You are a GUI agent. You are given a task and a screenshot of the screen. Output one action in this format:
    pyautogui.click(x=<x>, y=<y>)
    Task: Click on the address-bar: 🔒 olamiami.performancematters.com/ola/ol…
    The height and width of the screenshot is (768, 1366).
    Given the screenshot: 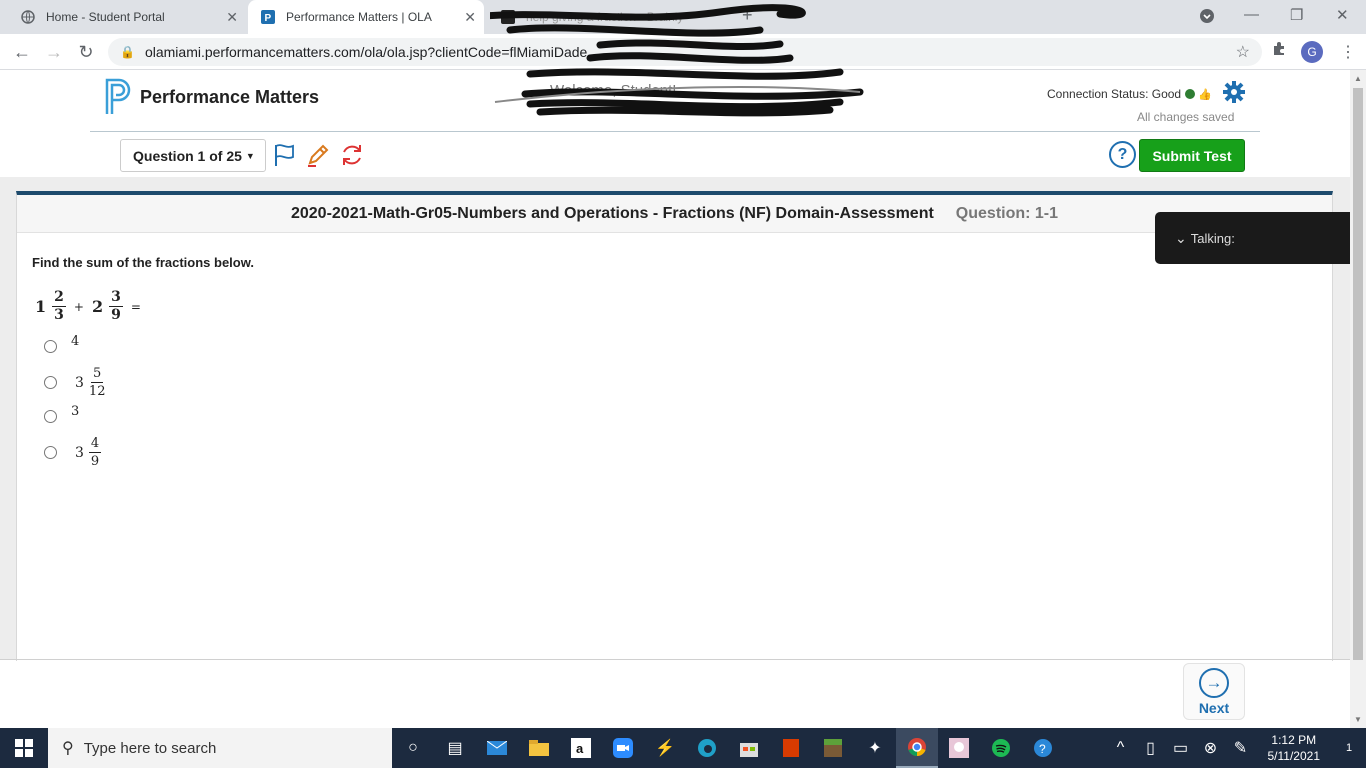 What is the action you would take?
    pyautogui.click(x=685, y=52)
    